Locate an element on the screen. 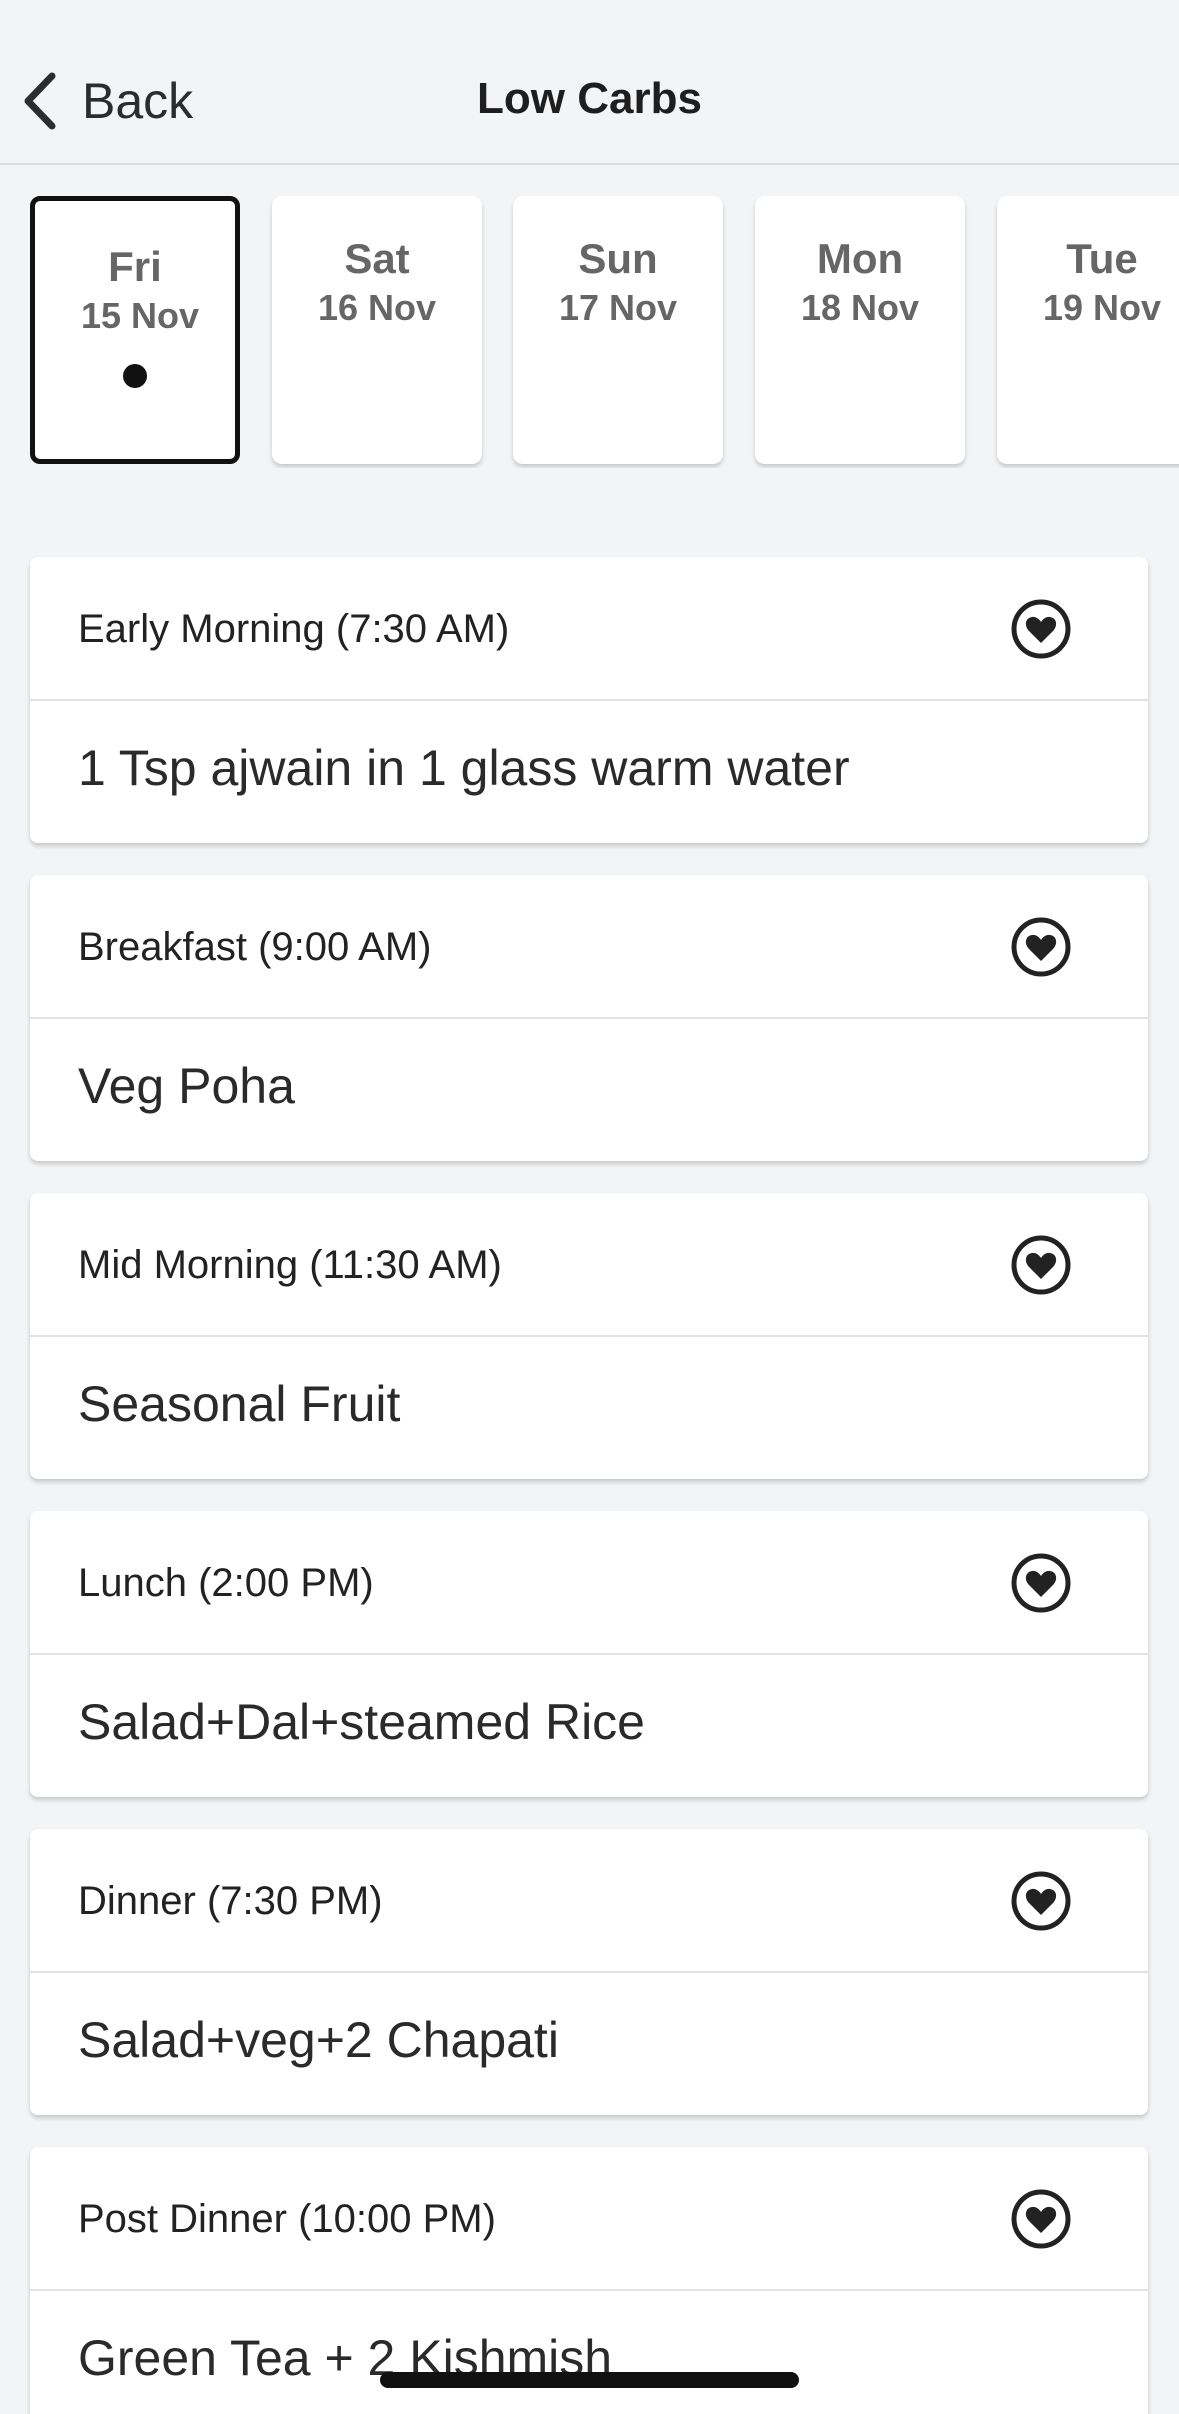 The image size is (1179, 2414). meal-time-label: Mid Morning (11:30 AM) is located at coordinates (290, 1265).